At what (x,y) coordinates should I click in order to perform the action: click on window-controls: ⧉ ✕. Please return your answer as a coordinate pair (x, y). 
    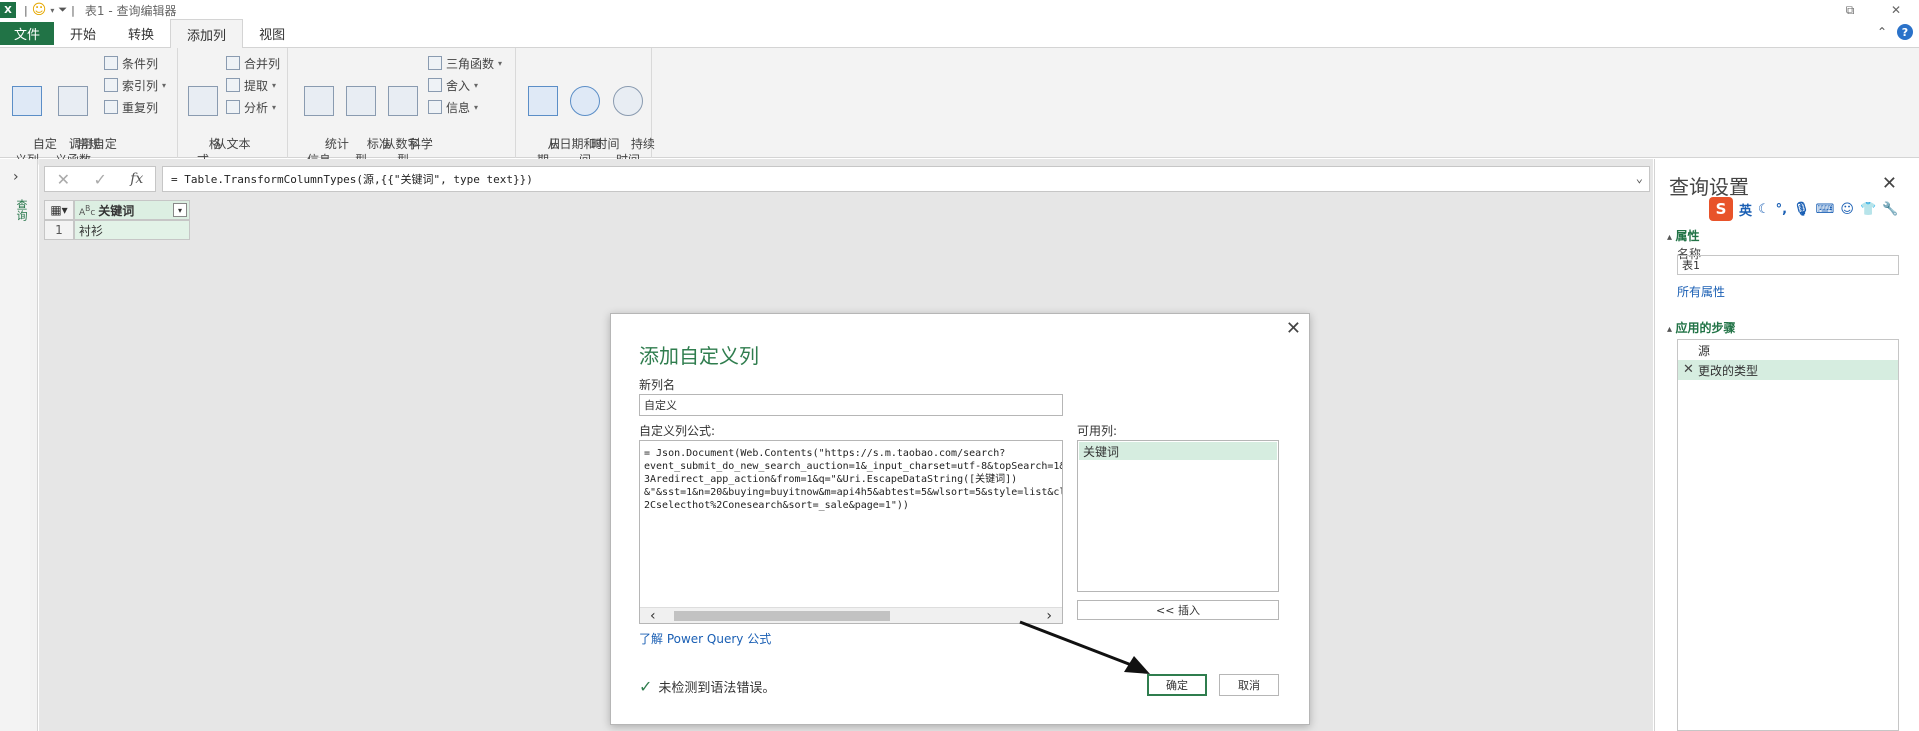
    Looking at the image, I should click on (1873, 10).